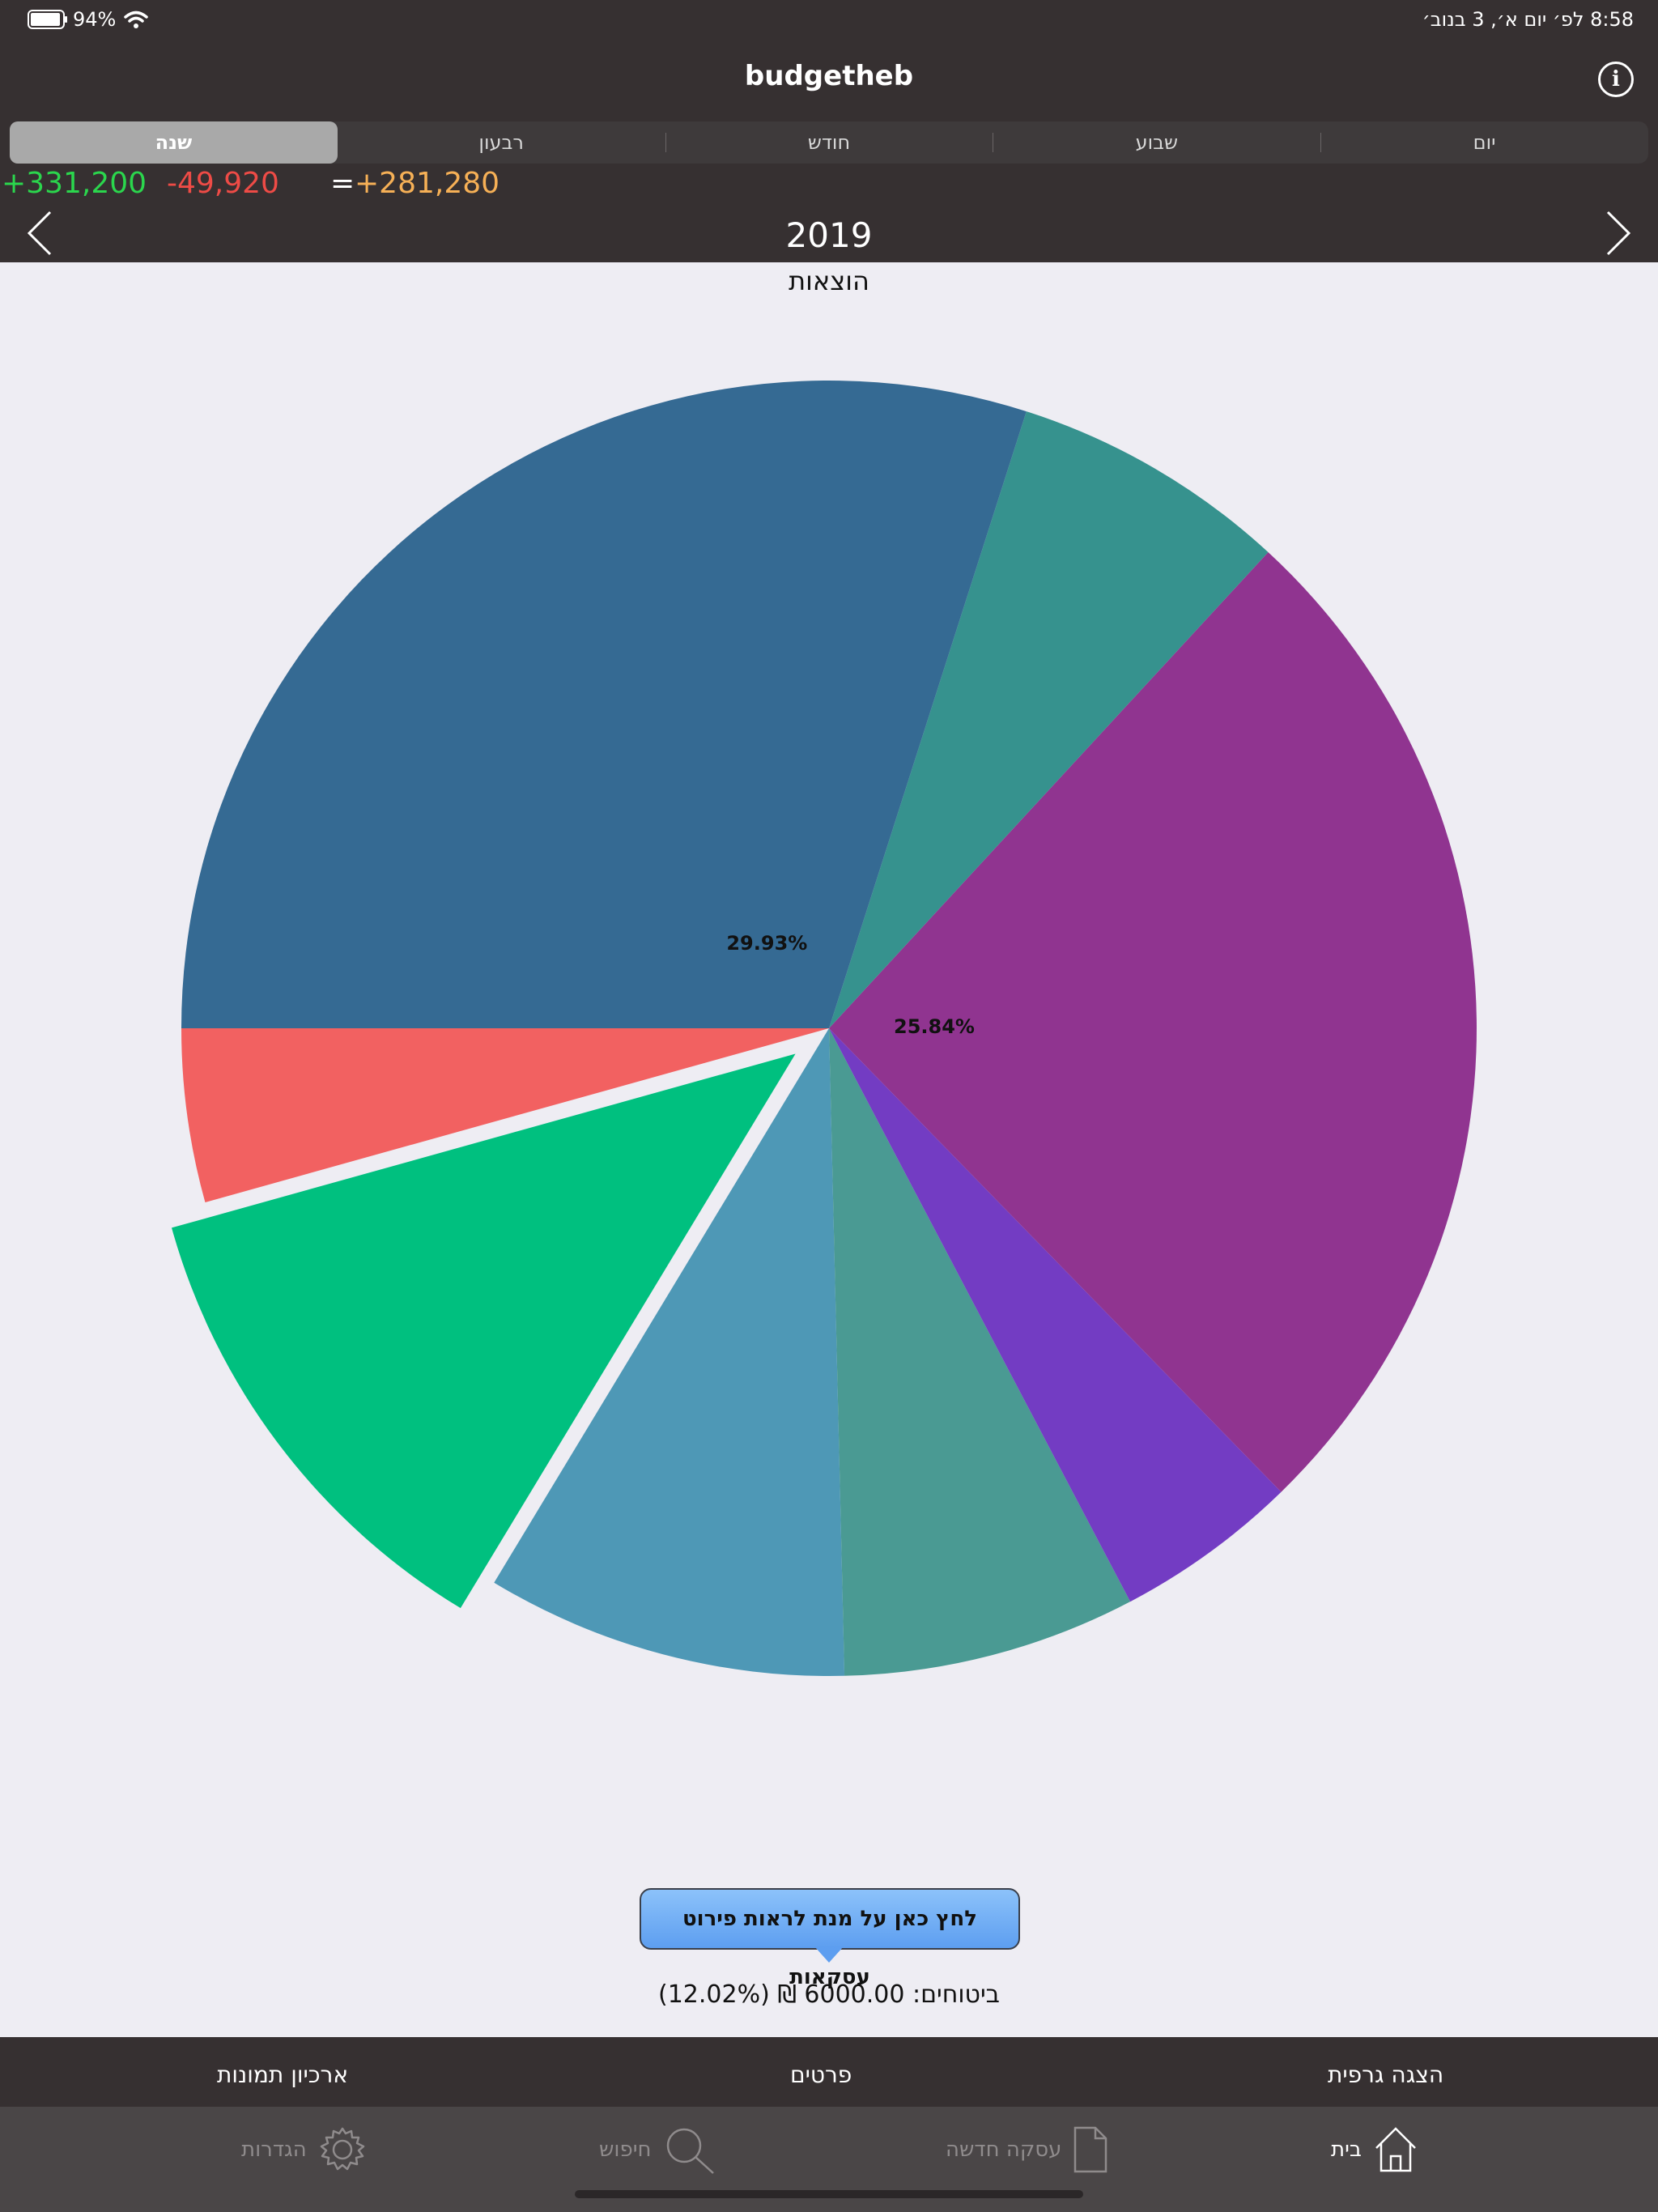  Describe the element at coordinates (1004, 2150) in the screenshot. I see `tab-new-transaction-label: עסקה חדשה` at that location.